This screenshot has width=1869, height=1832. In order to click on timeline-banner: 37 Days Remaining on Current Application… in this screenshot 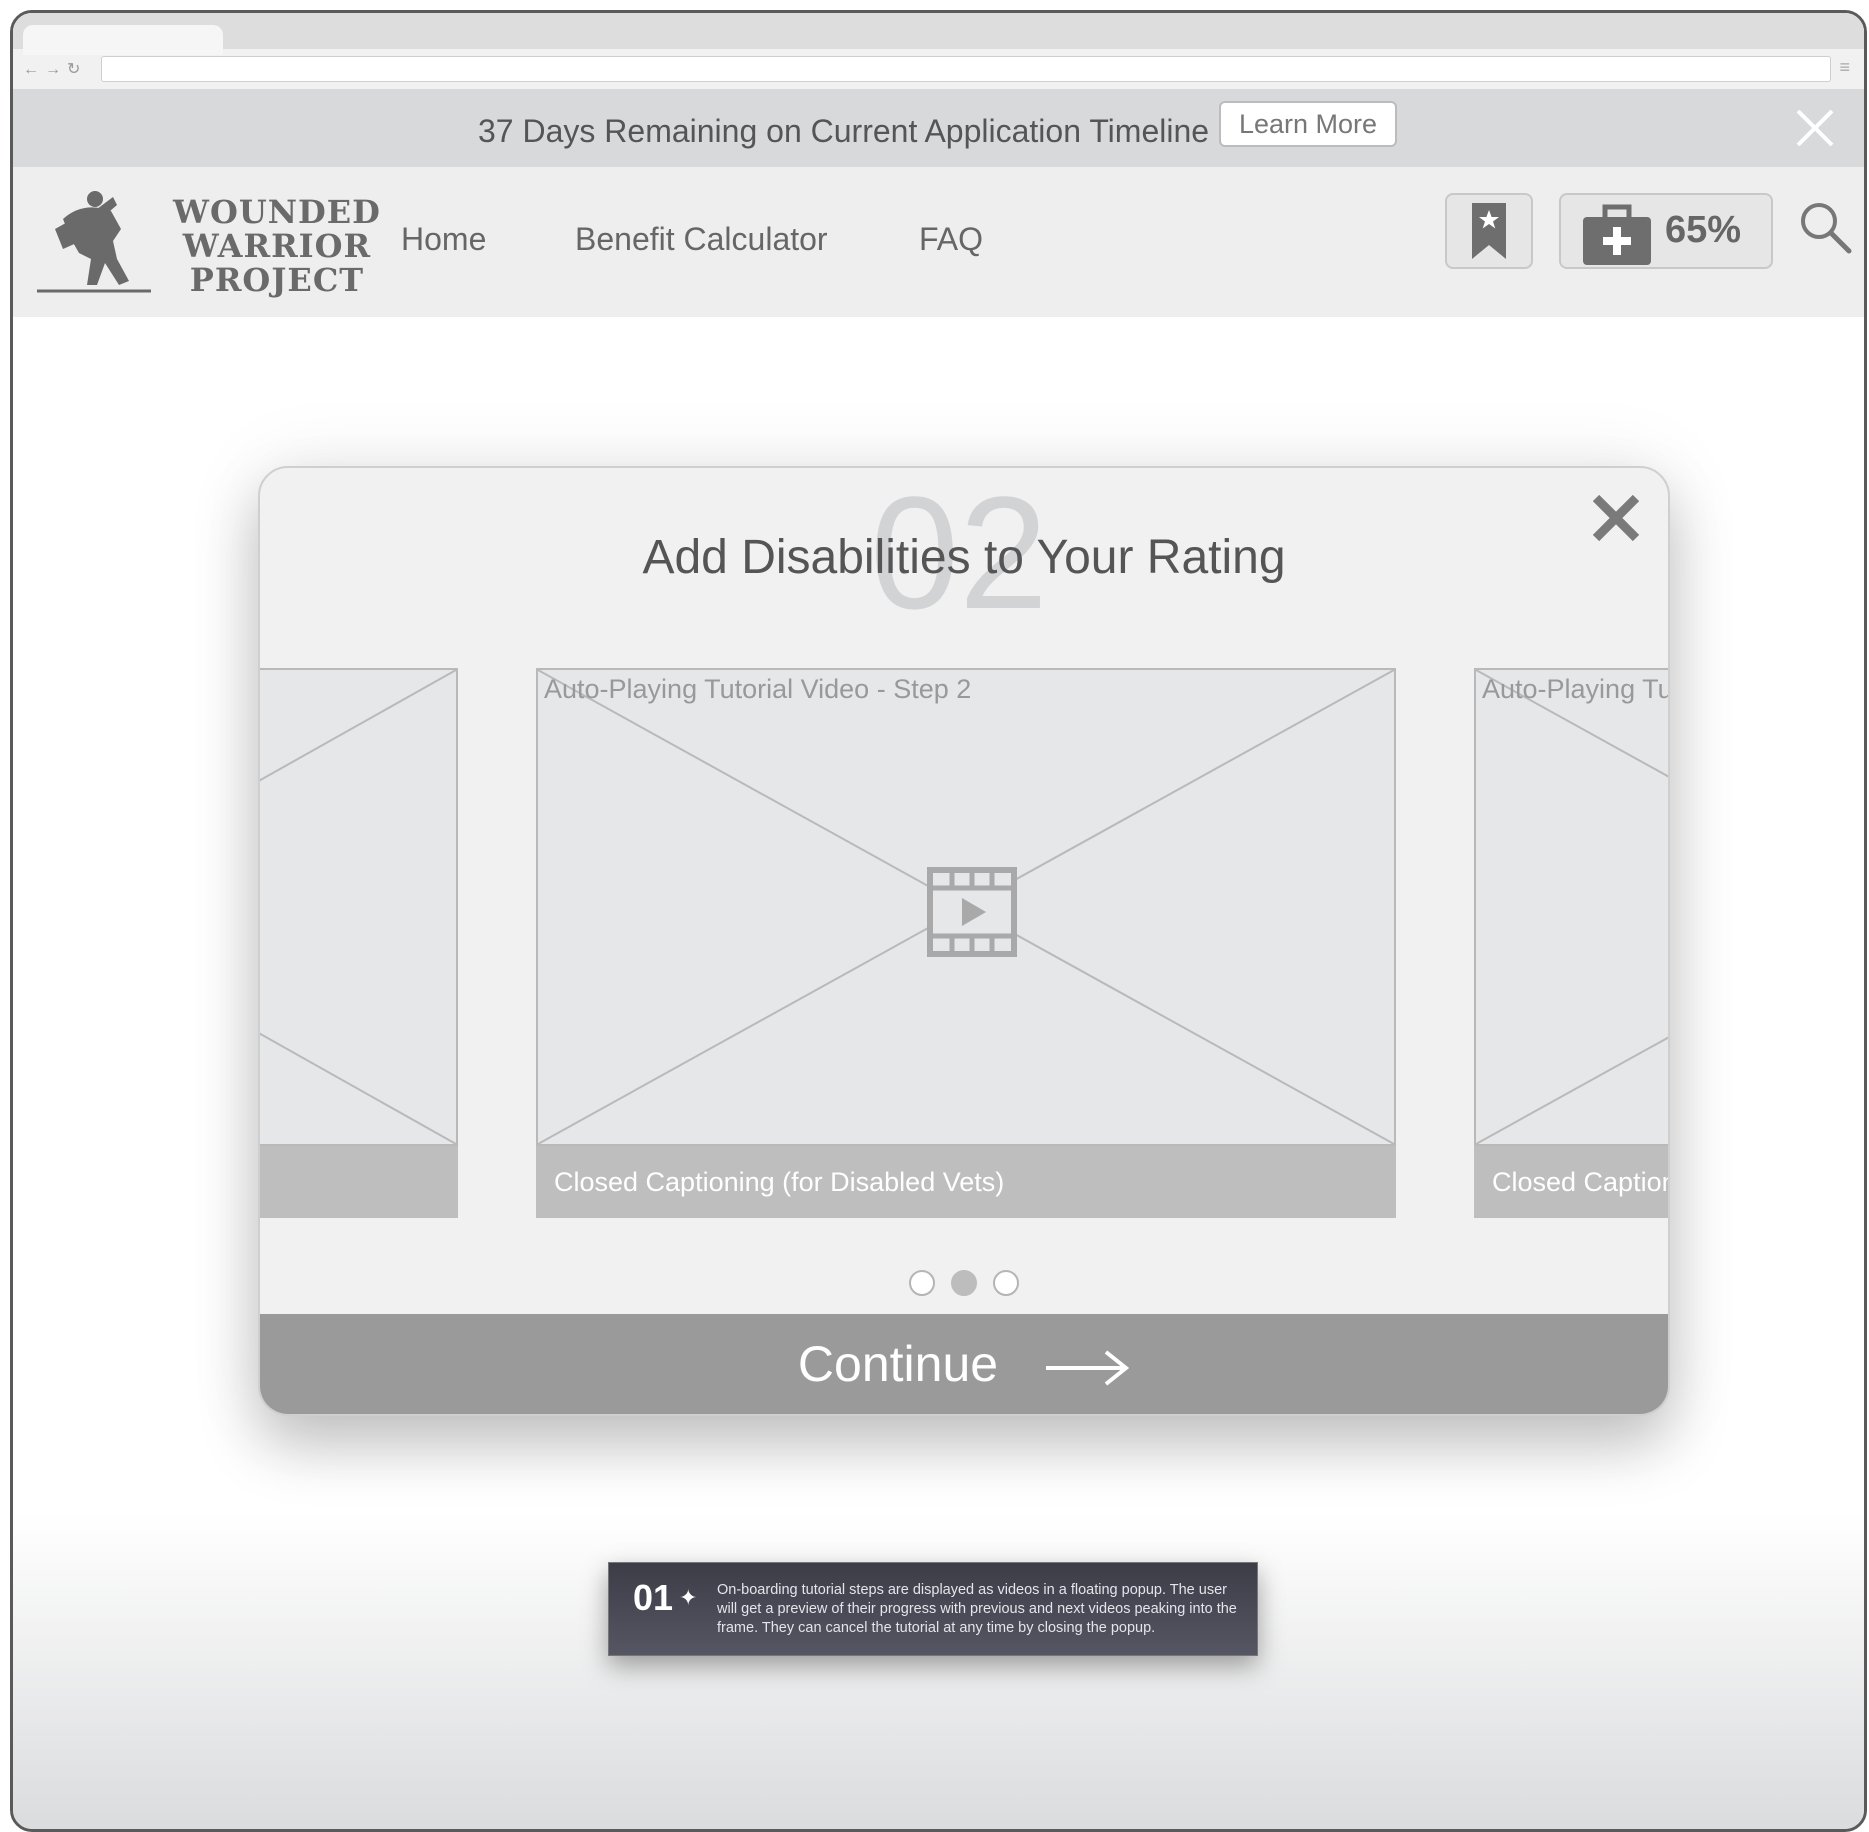, I will do `click(938, 128)`.